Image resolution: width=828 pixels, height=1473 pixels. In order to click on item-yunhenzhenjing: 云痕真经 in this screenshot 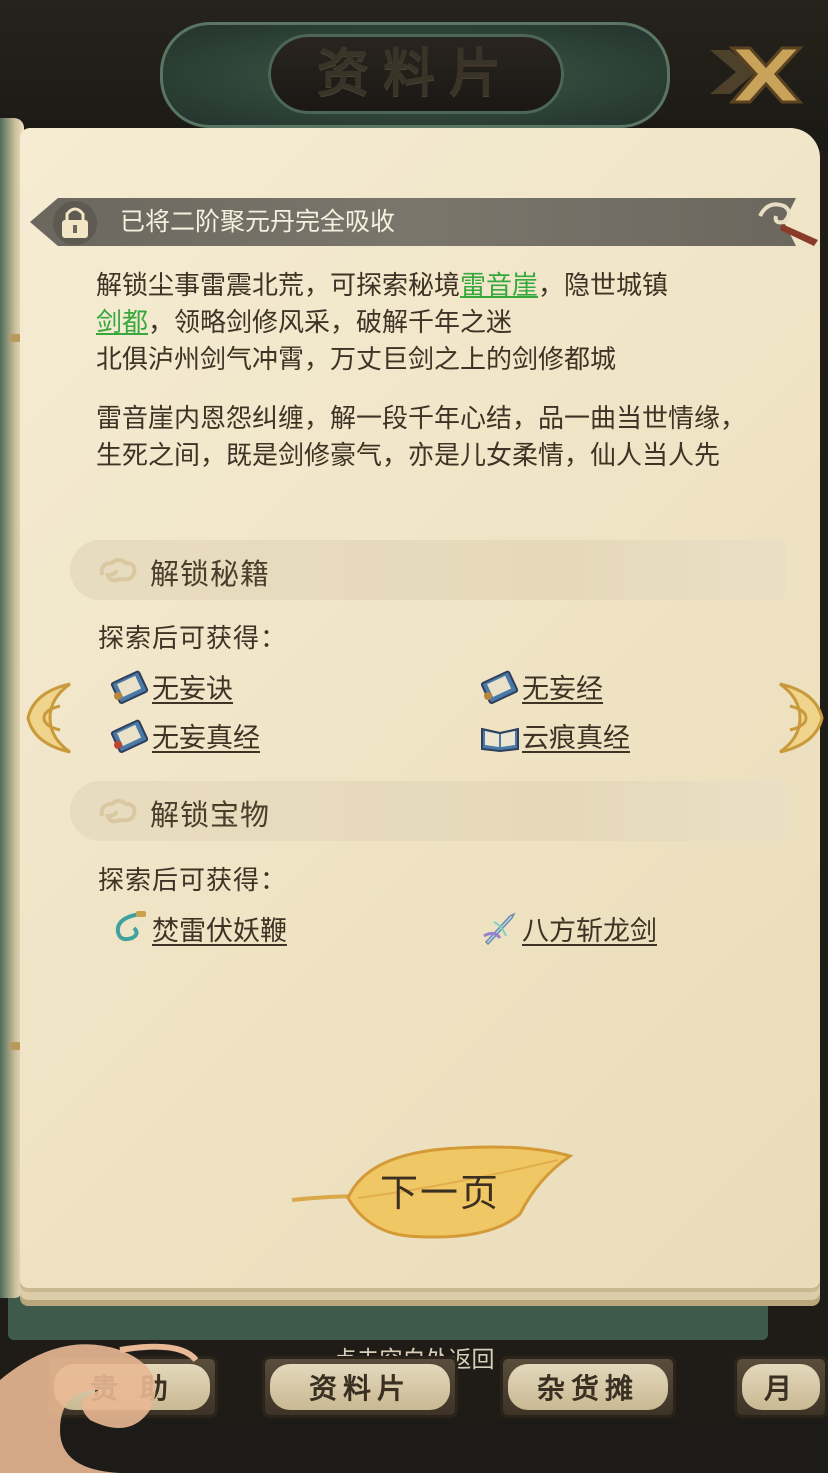, I will do `click(555, 735)`.